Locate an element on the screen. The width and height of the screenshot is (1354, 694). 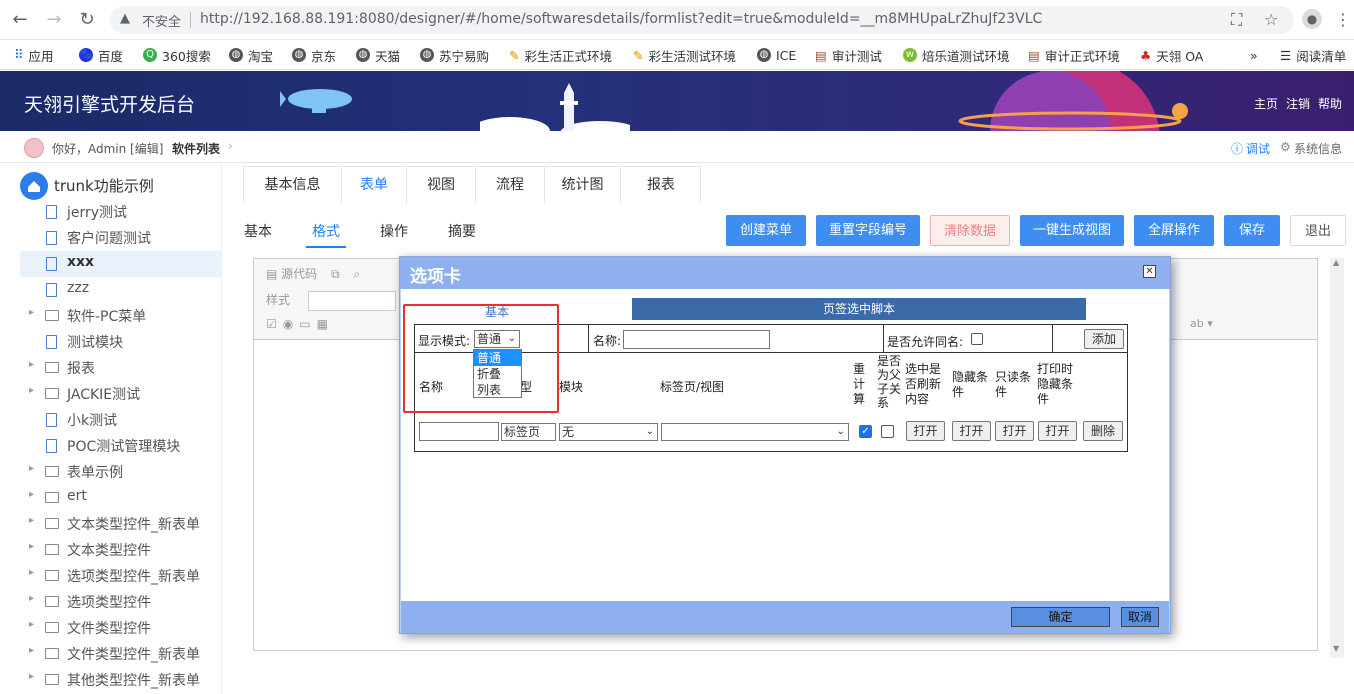
allow-same-name-checkbox is located at coordinates (977, 339).